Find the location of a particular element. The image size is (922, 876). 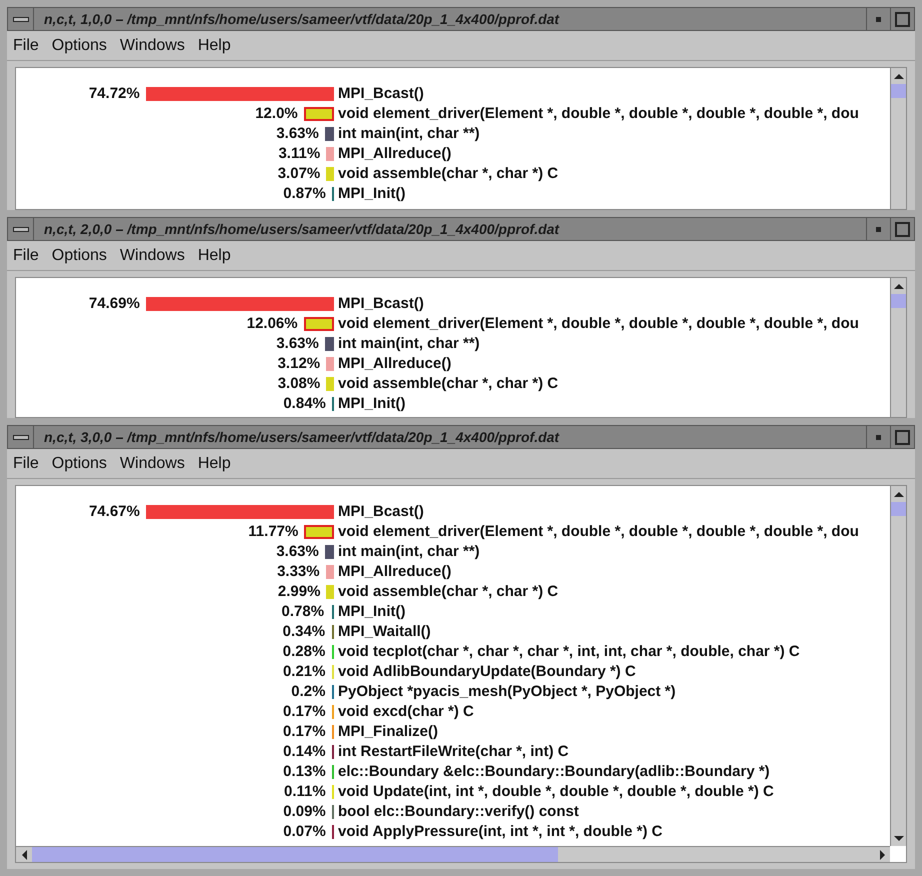

window-title: n,c,t, 3,0,0 – /tmp_mnt/nfs/home/users/sameer/vtf/data/20p_1_4x400/pprof.dat is located at coordinates (302, 437).